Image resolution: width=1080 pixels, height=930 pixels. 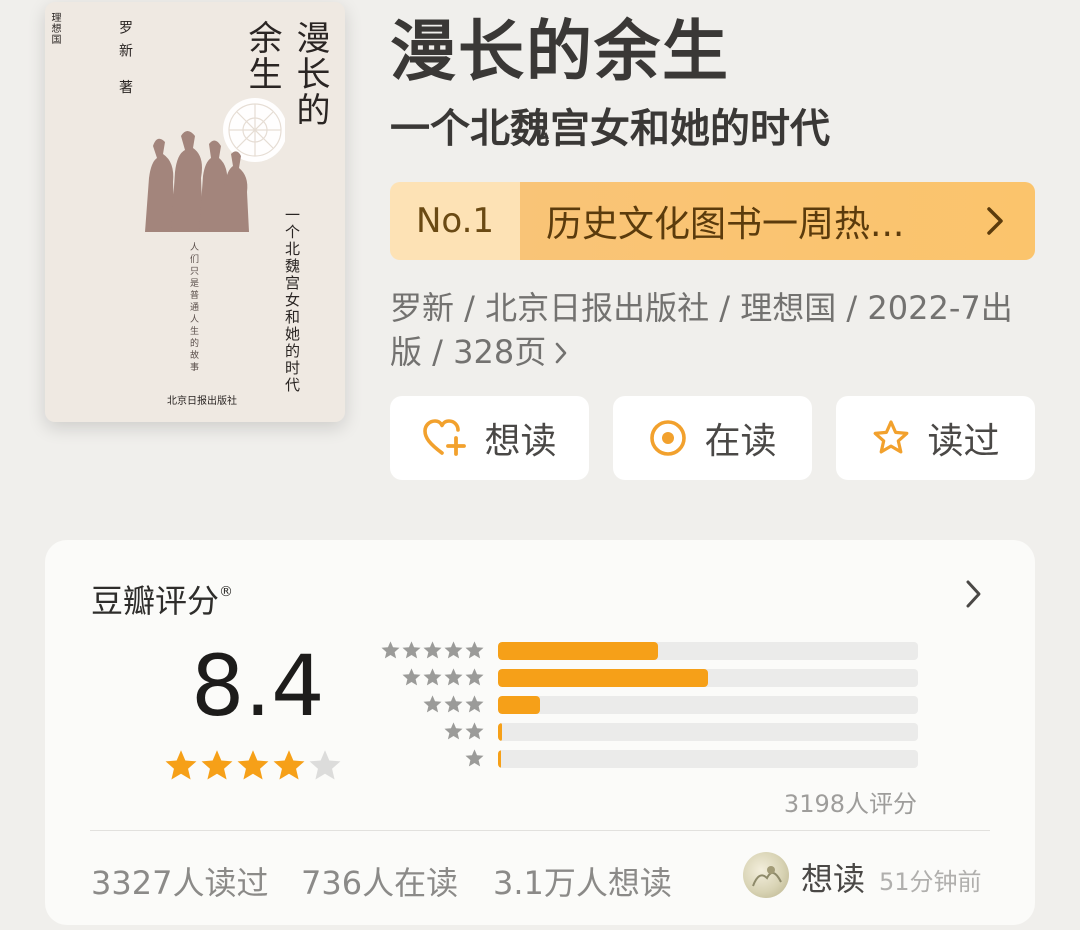 I want to click on cover-title-right: 漫长的, so click(x=310, y=74).